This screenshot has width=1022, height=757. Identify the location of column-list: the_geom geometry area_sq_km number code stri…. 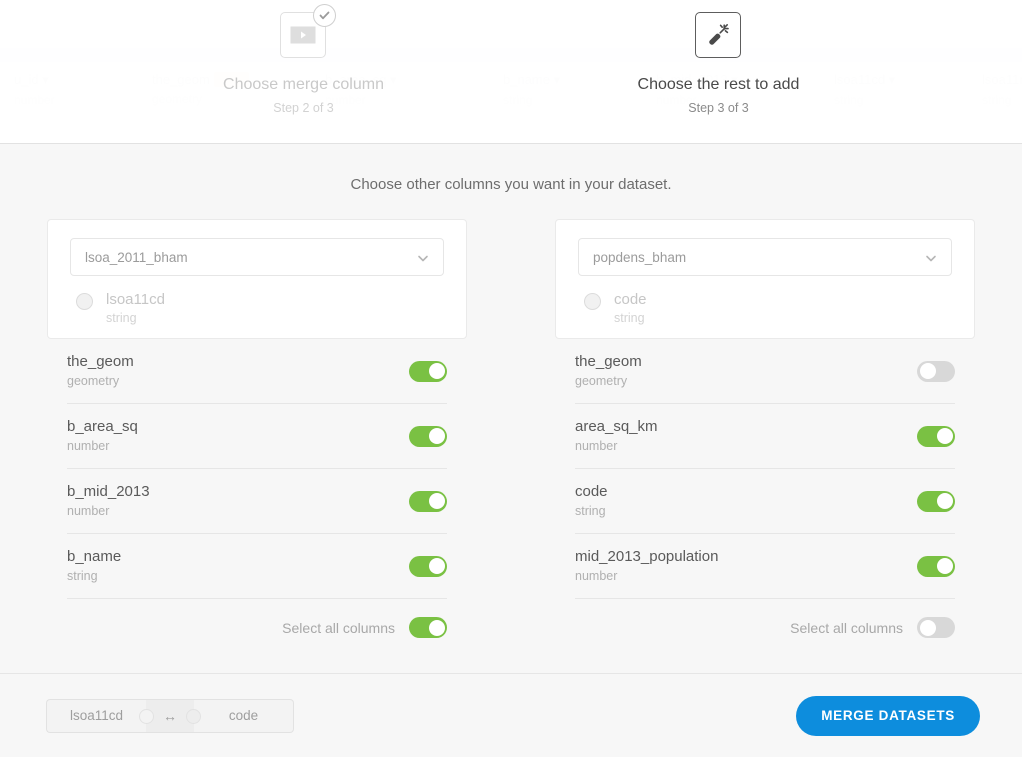
(765, 469).